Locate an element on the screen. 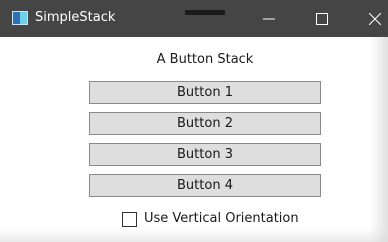 This screenshot has height=242, width=388. maximize-icon is located at coordinates (322, 18).